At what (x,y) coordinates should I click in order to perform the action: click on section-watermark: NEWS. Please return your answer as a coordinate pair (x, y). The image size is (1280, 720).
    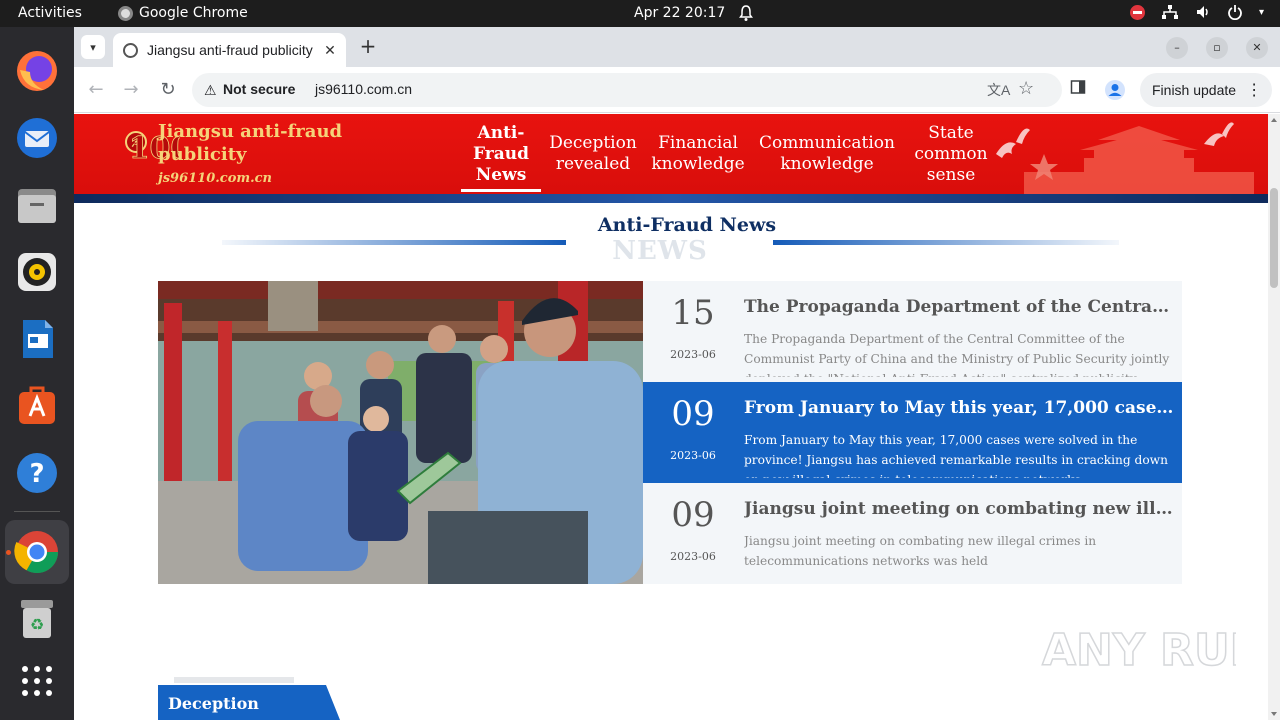
    Looking at the image, I should click on (660, 251).